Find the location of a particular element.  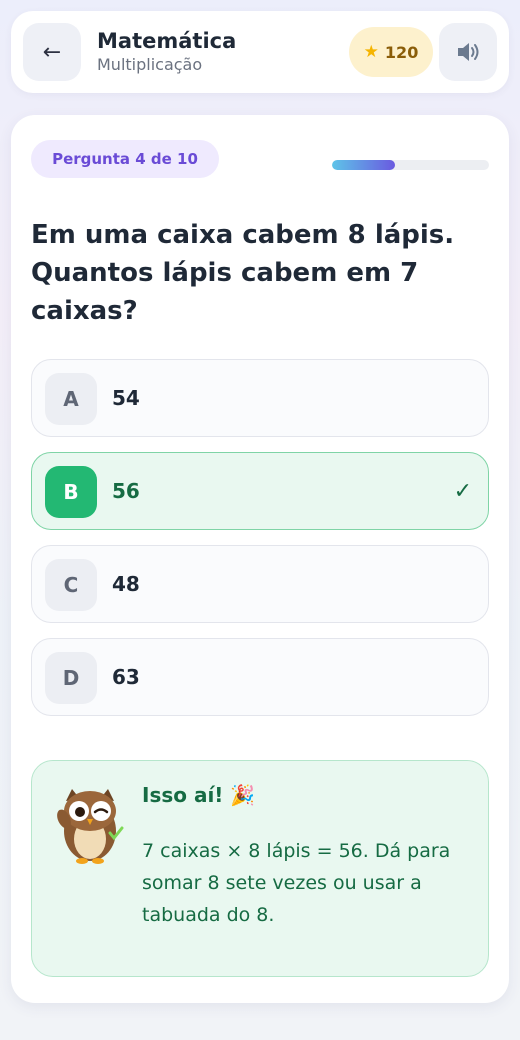

option-letter: A is located at coordinates (71, 399).